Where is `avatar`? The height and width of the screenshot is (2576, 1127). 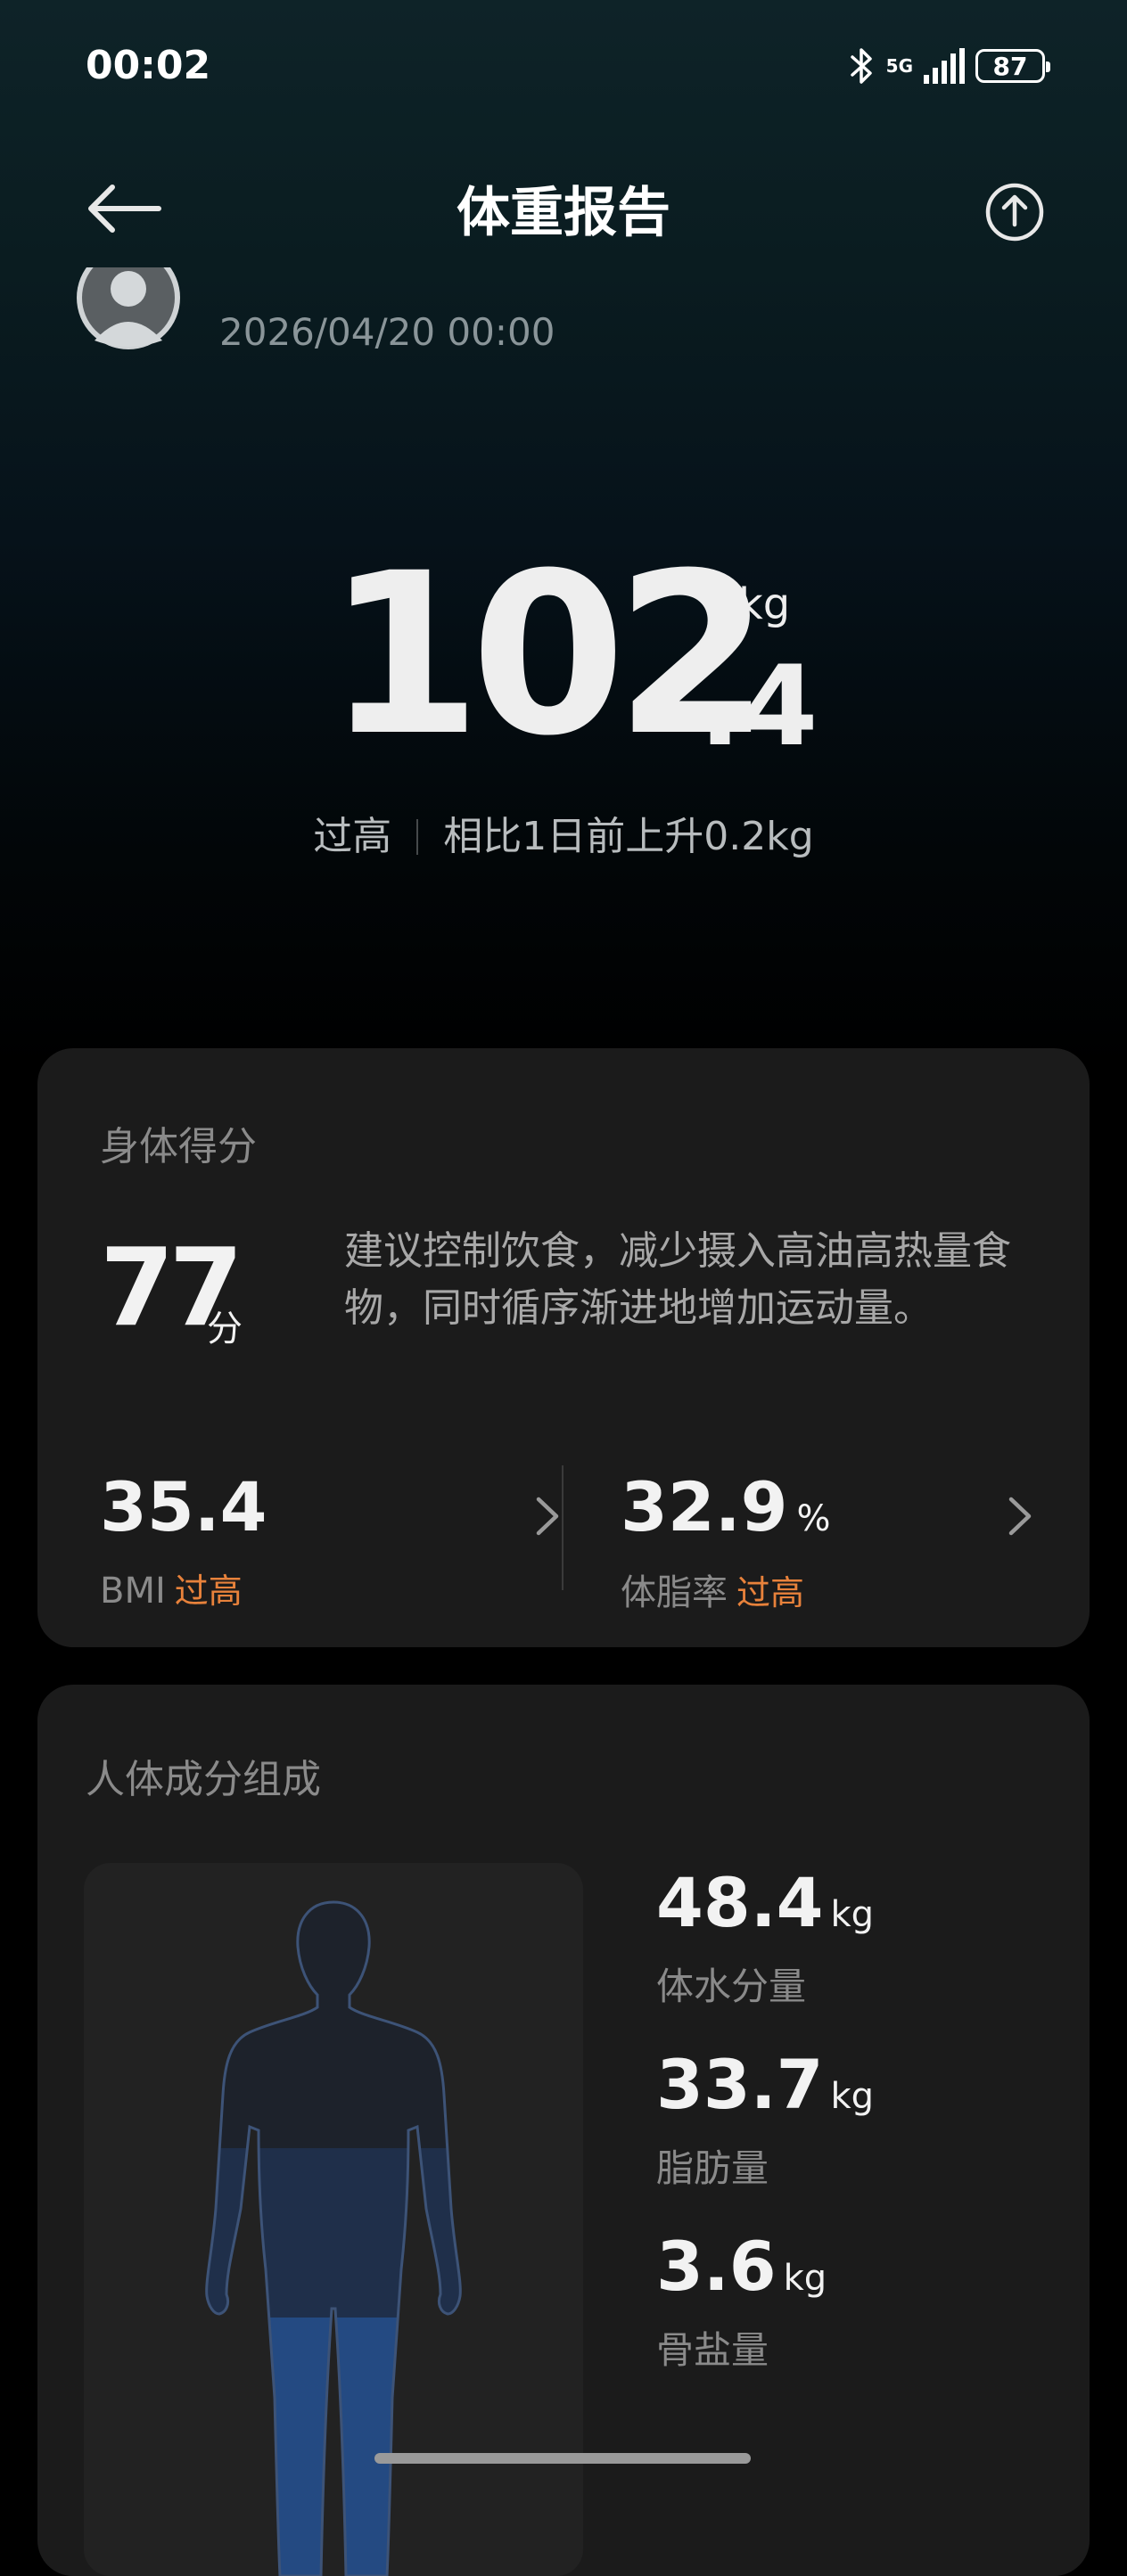 avatar is located at coordinates (129, 312).